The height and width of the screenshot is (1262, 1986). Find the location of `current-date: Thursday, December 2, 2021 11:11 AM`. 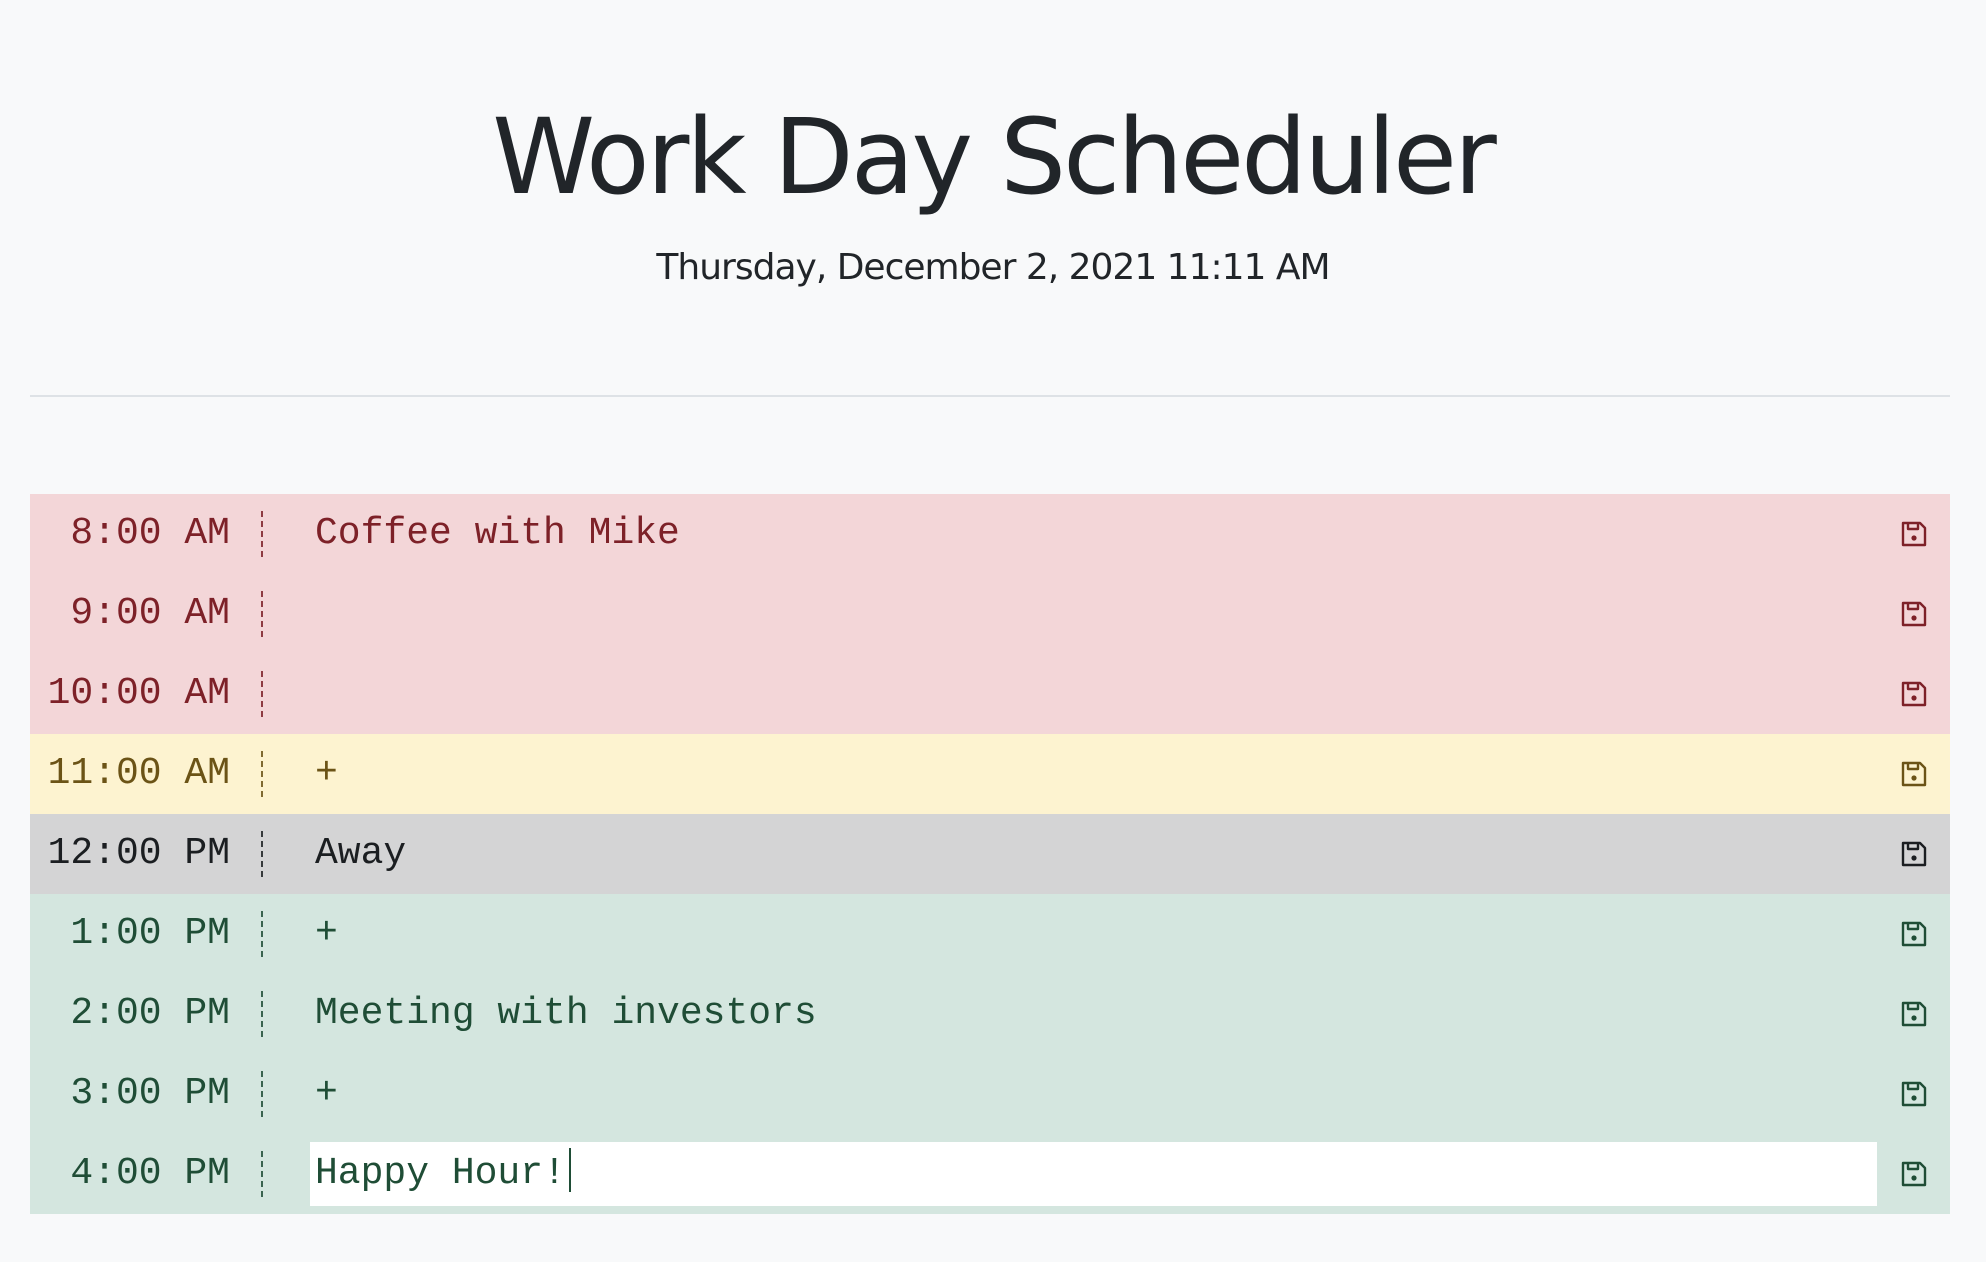

current-date: Thursday, December 2, 2021 11:11 AM is located at coordinates (993, 267).